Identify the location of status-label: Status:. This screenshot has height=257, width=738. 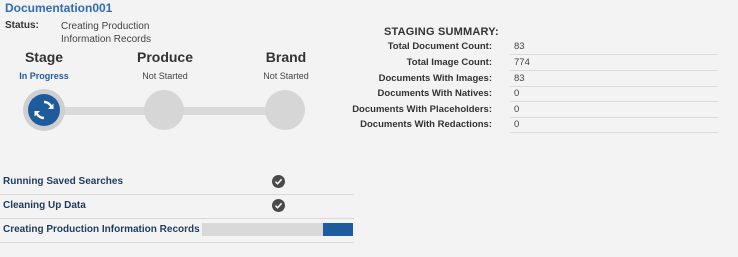
(22, 25).